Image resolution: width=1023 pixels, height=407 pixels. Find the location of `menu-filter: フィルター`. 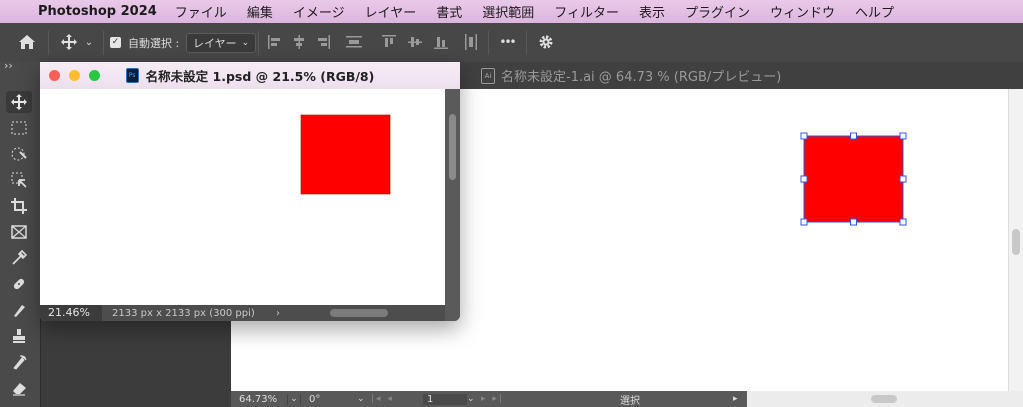

menu-filter: フィルター is located at coordinates (586, 11).